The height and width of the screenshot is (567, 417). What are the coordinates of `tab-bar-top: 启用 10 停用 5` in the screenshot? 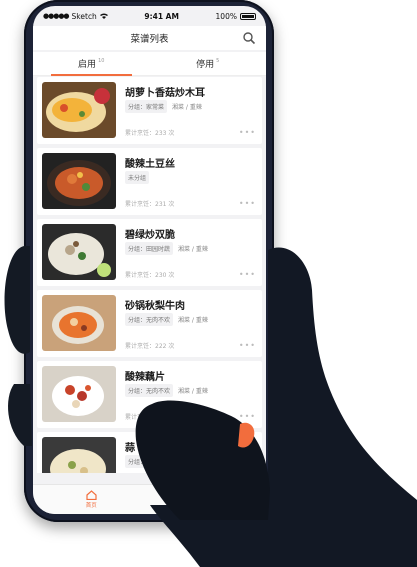 It's located at (149, 64).